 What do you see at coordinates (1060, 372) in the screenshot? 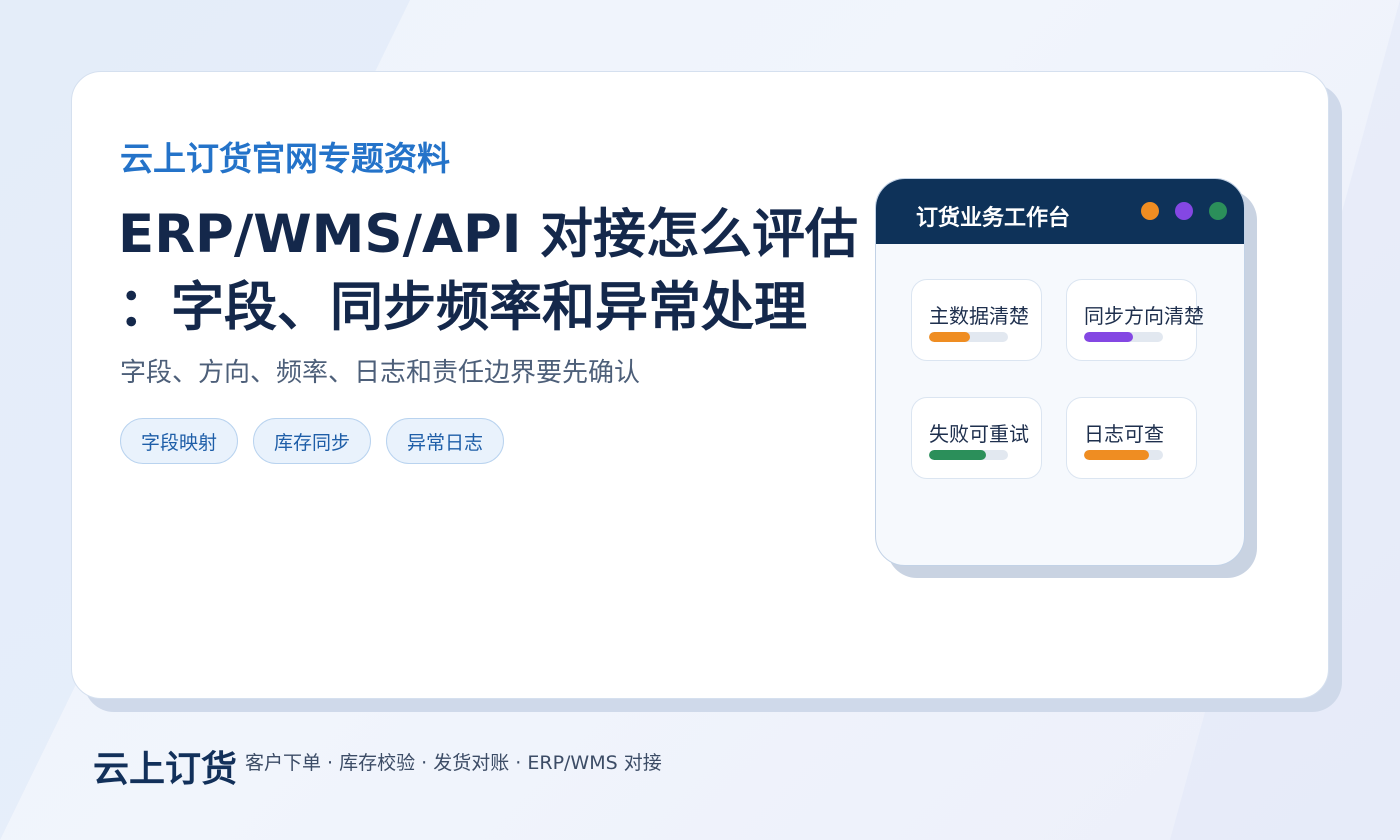
I see `workbench-panel: 订货业务工作台 主数据清楚 同步方向清楚 失败可重试 日志可查` at bounding box center [1060, 372].